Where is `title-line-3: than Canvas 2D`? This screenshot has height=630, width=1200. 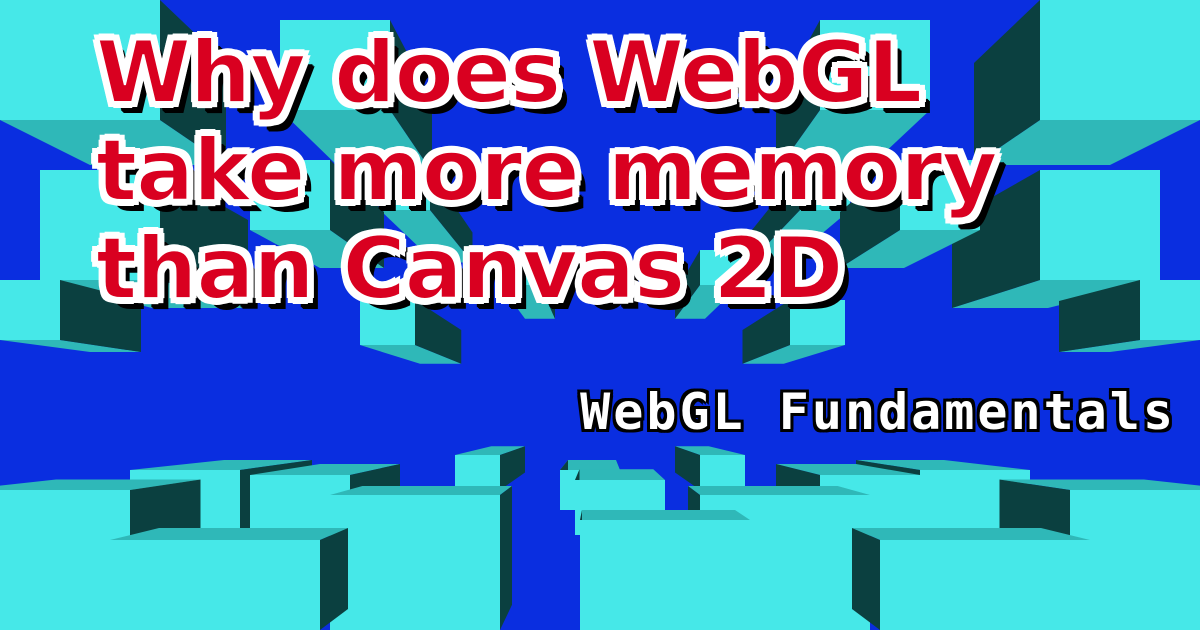 title-line-3: than Canvas 2D is located at coordinates (469, 269).